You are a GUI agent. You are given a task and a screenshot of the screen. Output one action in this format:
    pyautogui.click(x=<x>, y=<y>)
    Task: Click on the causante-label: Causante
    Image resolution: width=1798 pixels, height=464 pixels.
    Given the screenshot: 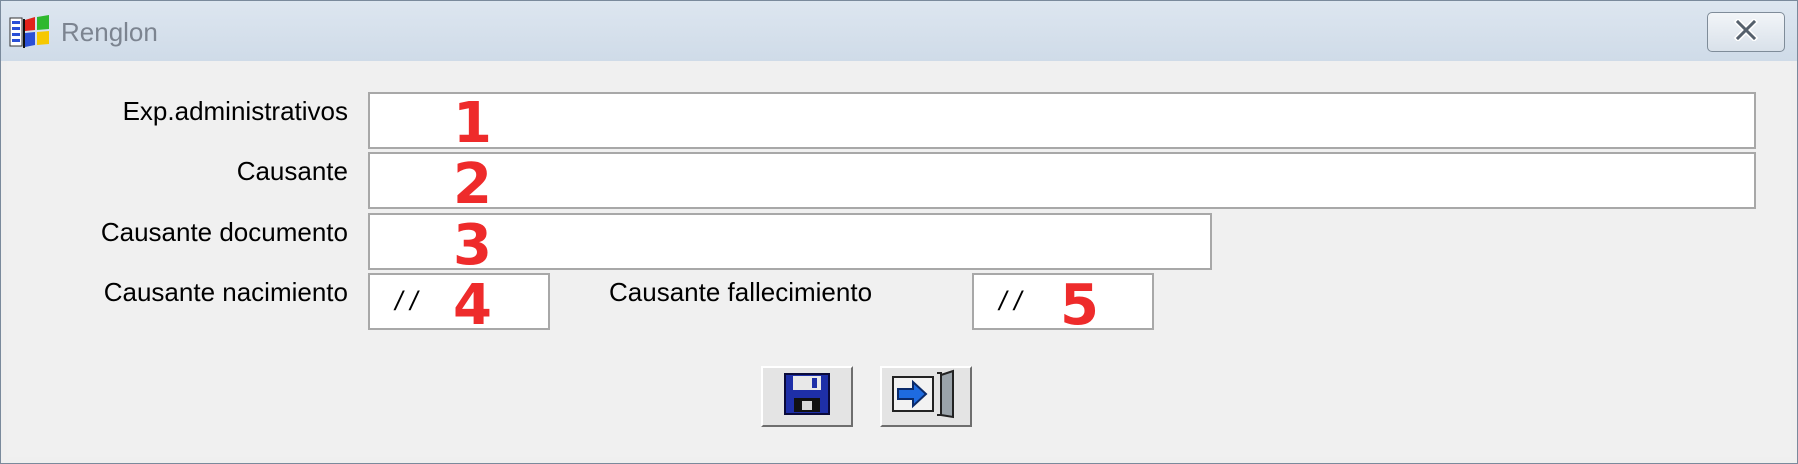 What is the action you would take?
    pyautogui.click(x=292, y=171)
    